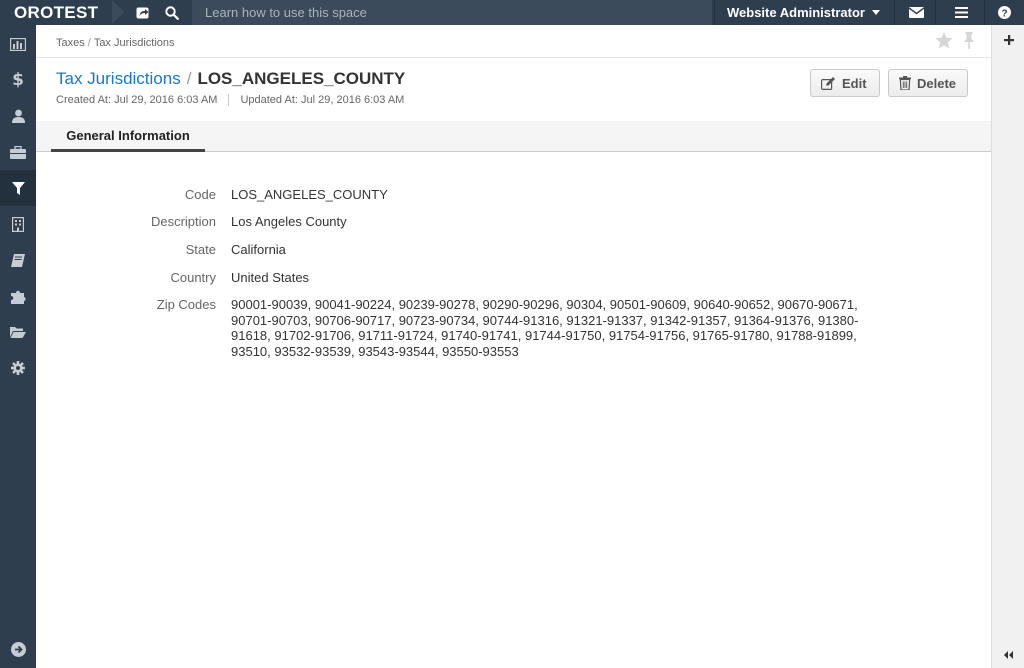 Image resolution: width=1024 pixels, height=668 pixels. What do you see at coordinates (301, 78) in the screenshot?
I see `record-title: LOS_ANGELES_COUNTY` at bounding box center [301, 78].